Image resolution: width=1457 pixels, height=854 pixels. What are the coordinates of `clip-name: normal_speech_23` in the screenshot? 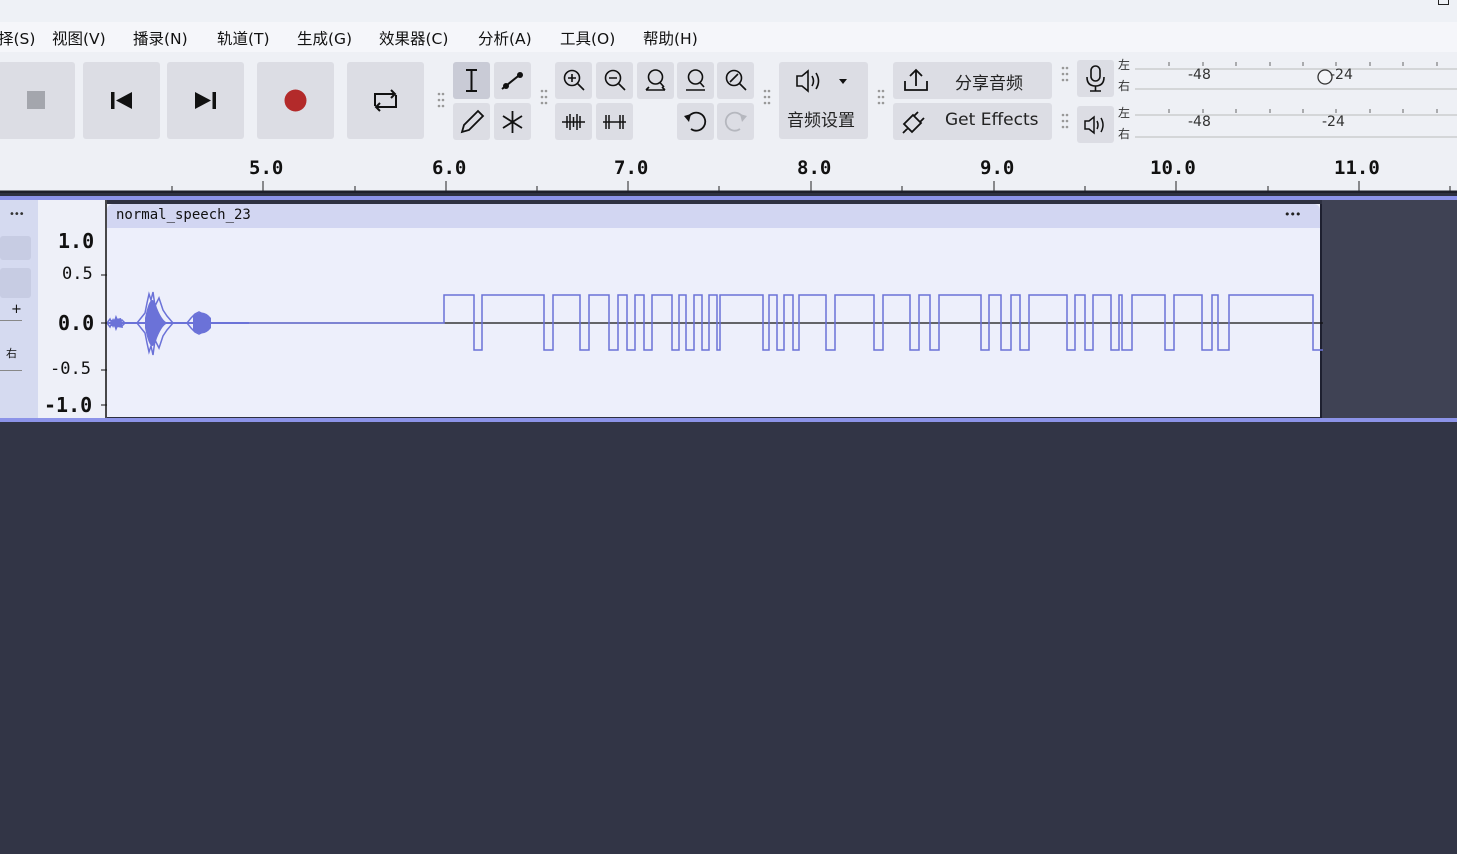 It's located at (183, 215).